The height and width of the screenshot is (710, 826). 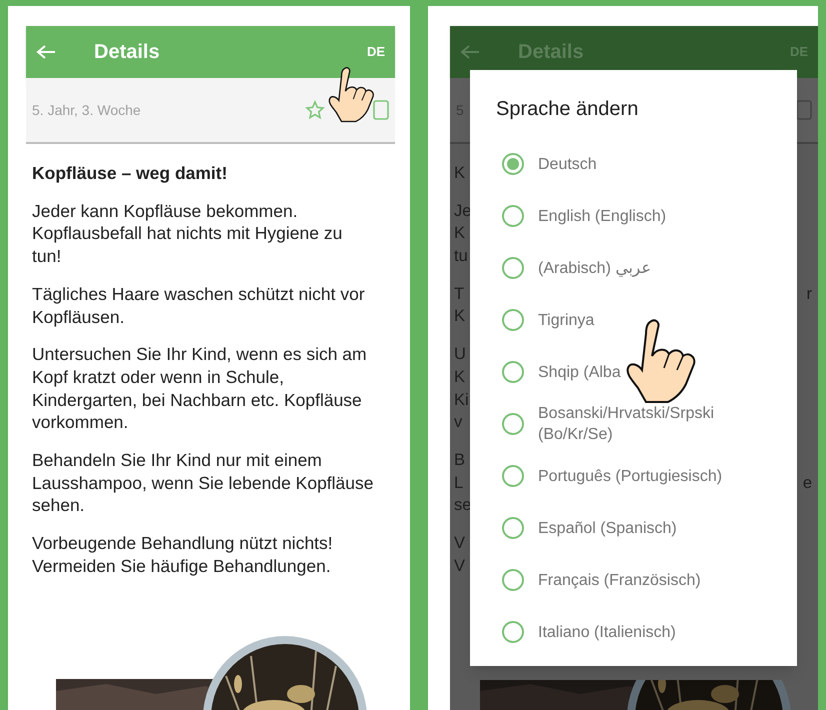 I want to click on week-label: 5. Jahr, 3. Woche, so click(x=86, y=110).